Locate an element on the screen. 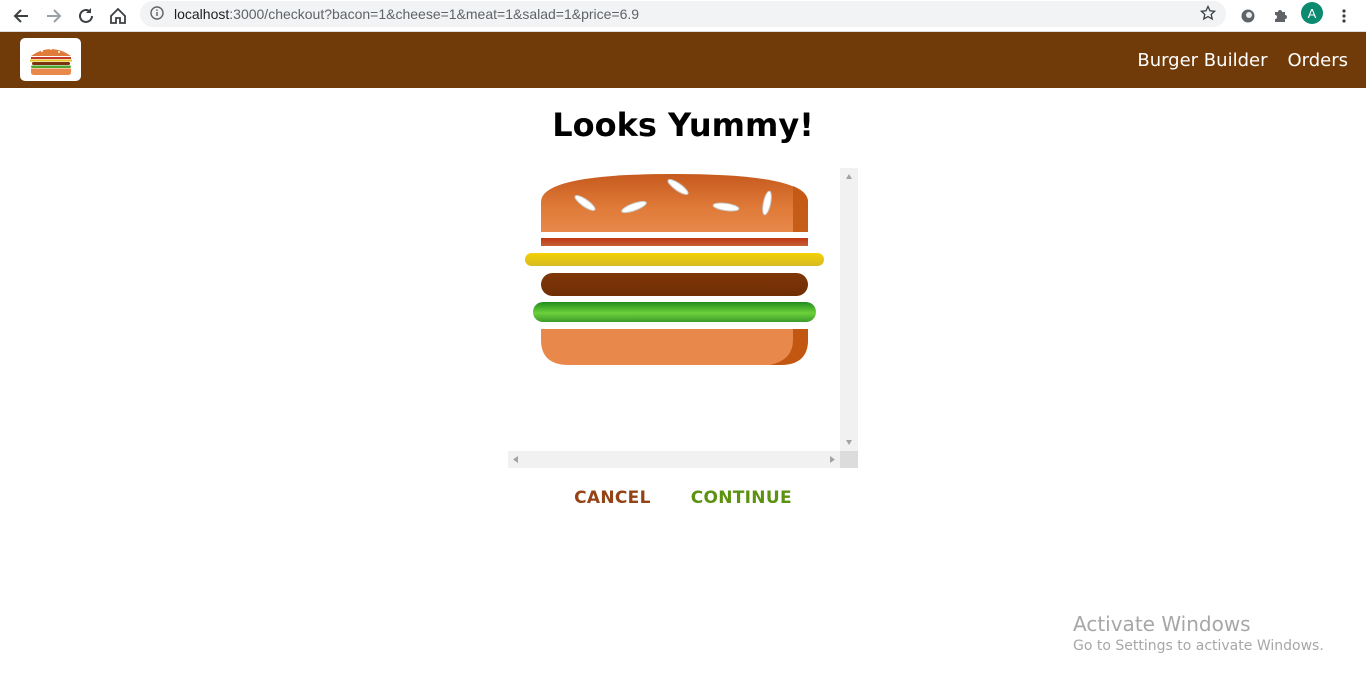 The height and width of the screenshot is (686, 1366). burger-preview is located at coordinates (683, 318).